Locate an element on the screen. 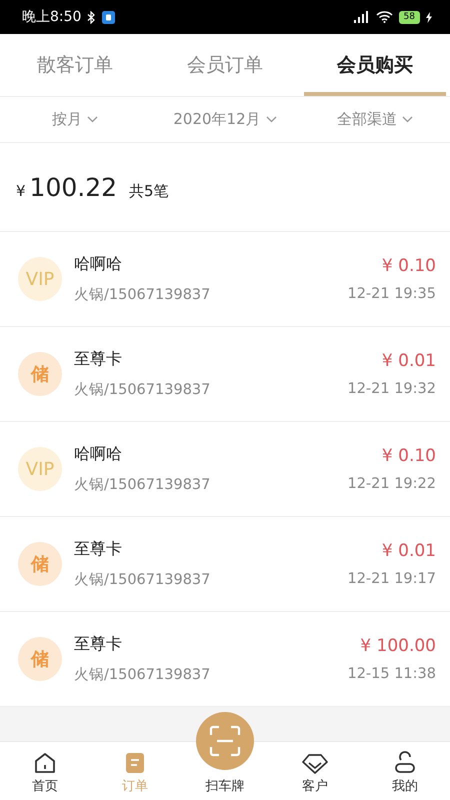 This screenshot has width=450, height=800. order-amount: ¥ 100.00 is located at coordinates (398, 646).